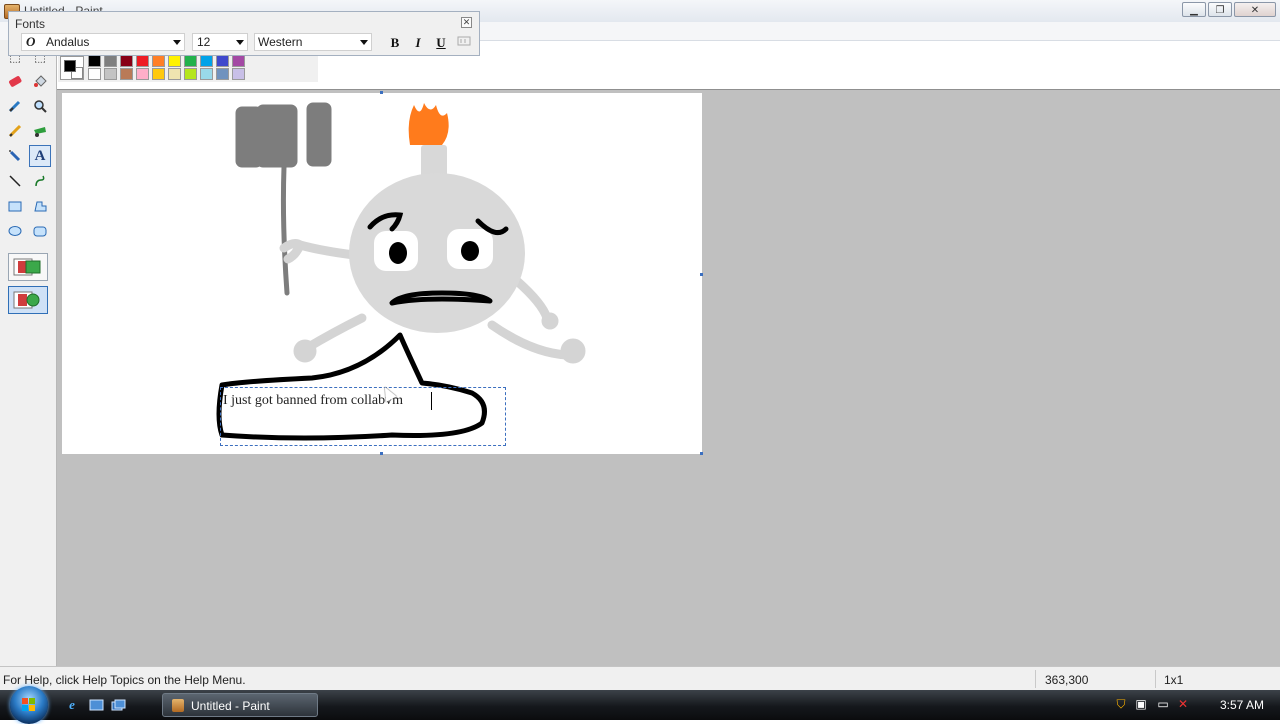  What do you see at coordinates (31, 41) in the screenshot?
I see `opentype-font-icon: O` at bounding box center [31, 41].